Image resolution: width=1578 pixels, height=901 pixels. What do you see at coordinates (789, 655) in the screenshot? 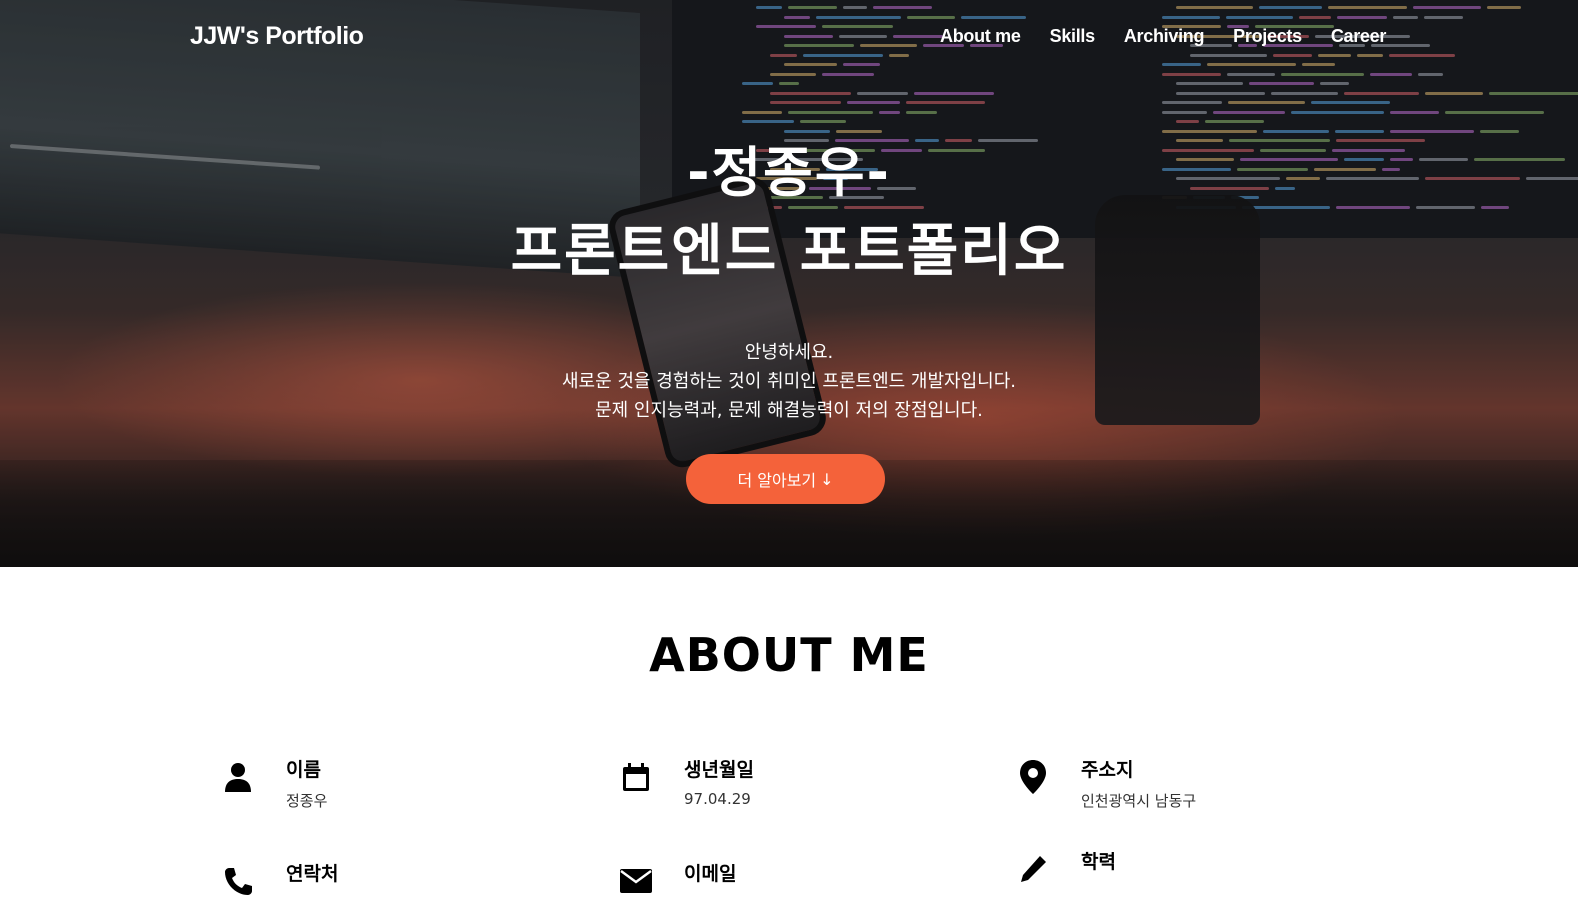
I see `about-title: ABOUT ME` at bounding box center [789, 655].